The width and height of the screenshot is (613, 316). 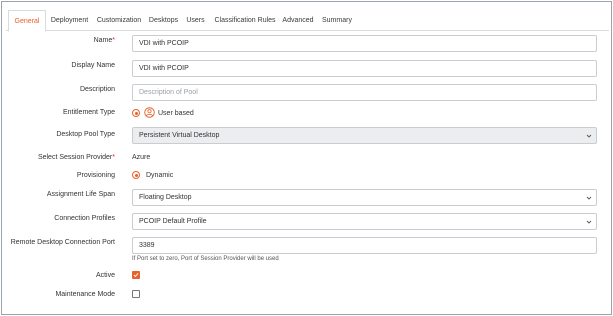 I want to click on display-name-field: VDI with PCOIP, so click(x=364, y=68).